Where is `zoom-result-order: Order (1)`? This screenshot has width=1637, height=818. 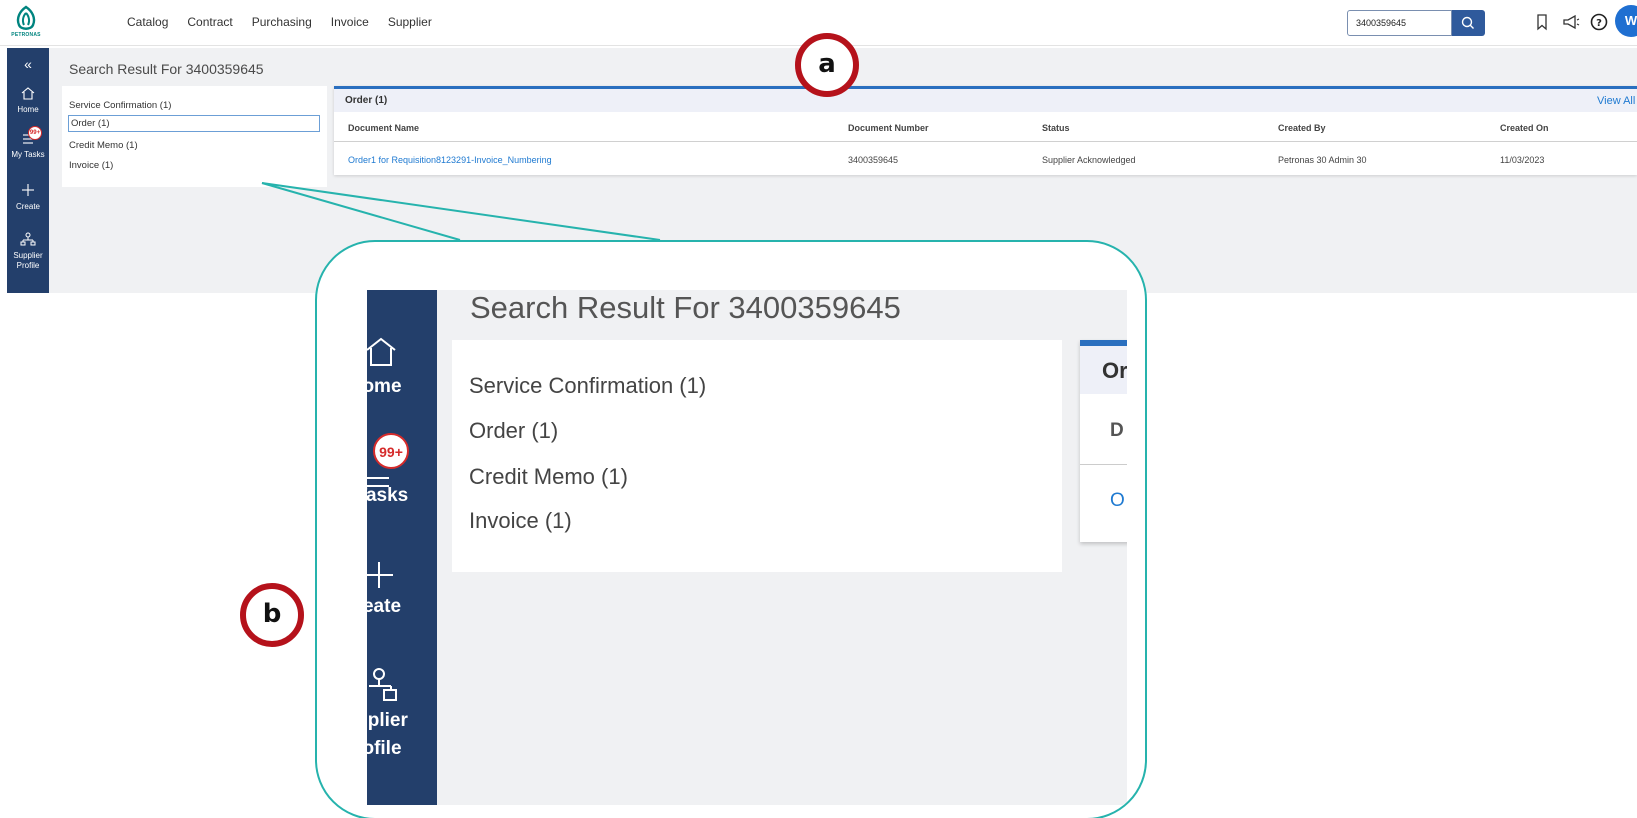
zoom-result-order: Order (1) is located at coordinates (514, 430).